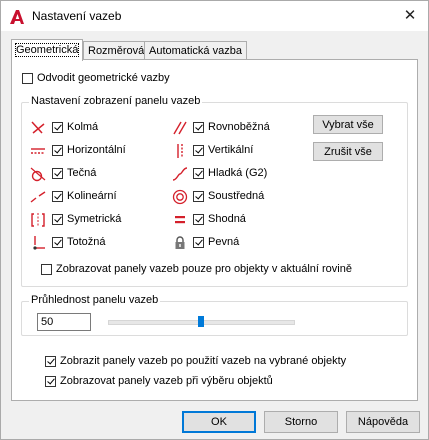 The width and height of the screenshot is (429, 440). I want to click on infer-constraints-checkbox, so click(27, 78).